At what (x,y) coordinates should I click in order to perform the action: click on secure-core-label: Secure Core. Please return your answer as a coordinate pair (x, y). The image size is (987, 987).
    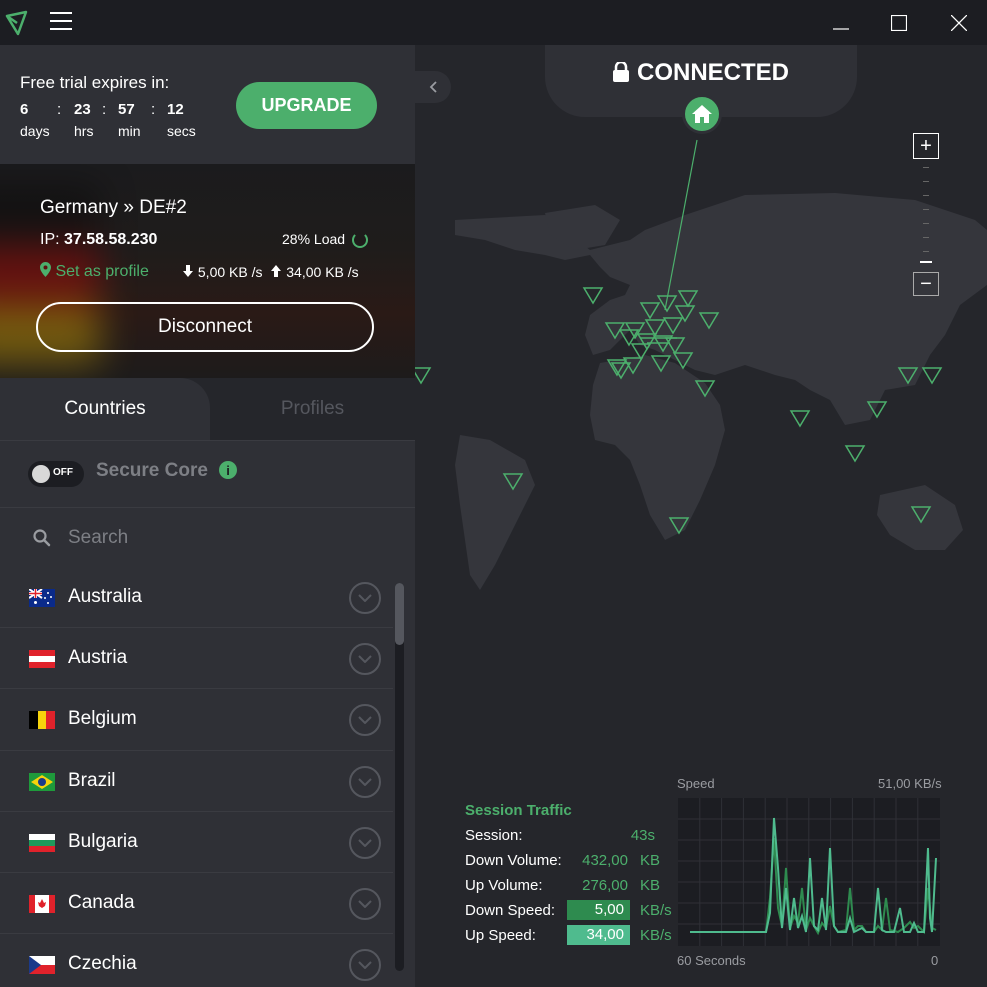
    Looking at the image, I should click on (152, 470).